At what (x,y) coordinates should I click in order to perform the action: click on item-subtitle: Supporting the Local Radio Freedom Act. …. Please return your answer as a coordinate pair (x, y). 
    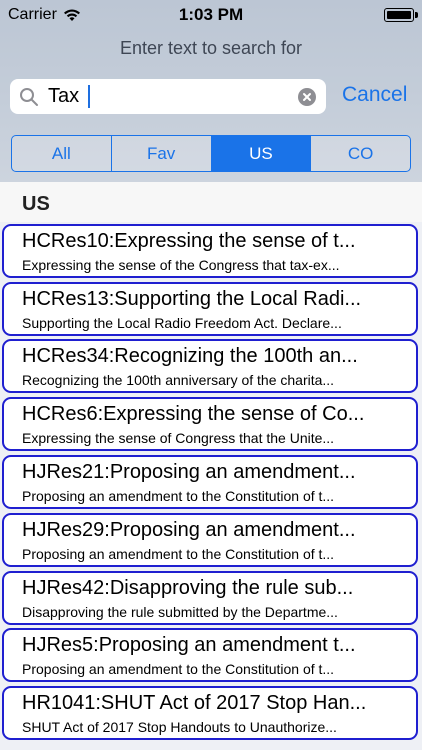
    Looking at the image, I should click on (182, 323).